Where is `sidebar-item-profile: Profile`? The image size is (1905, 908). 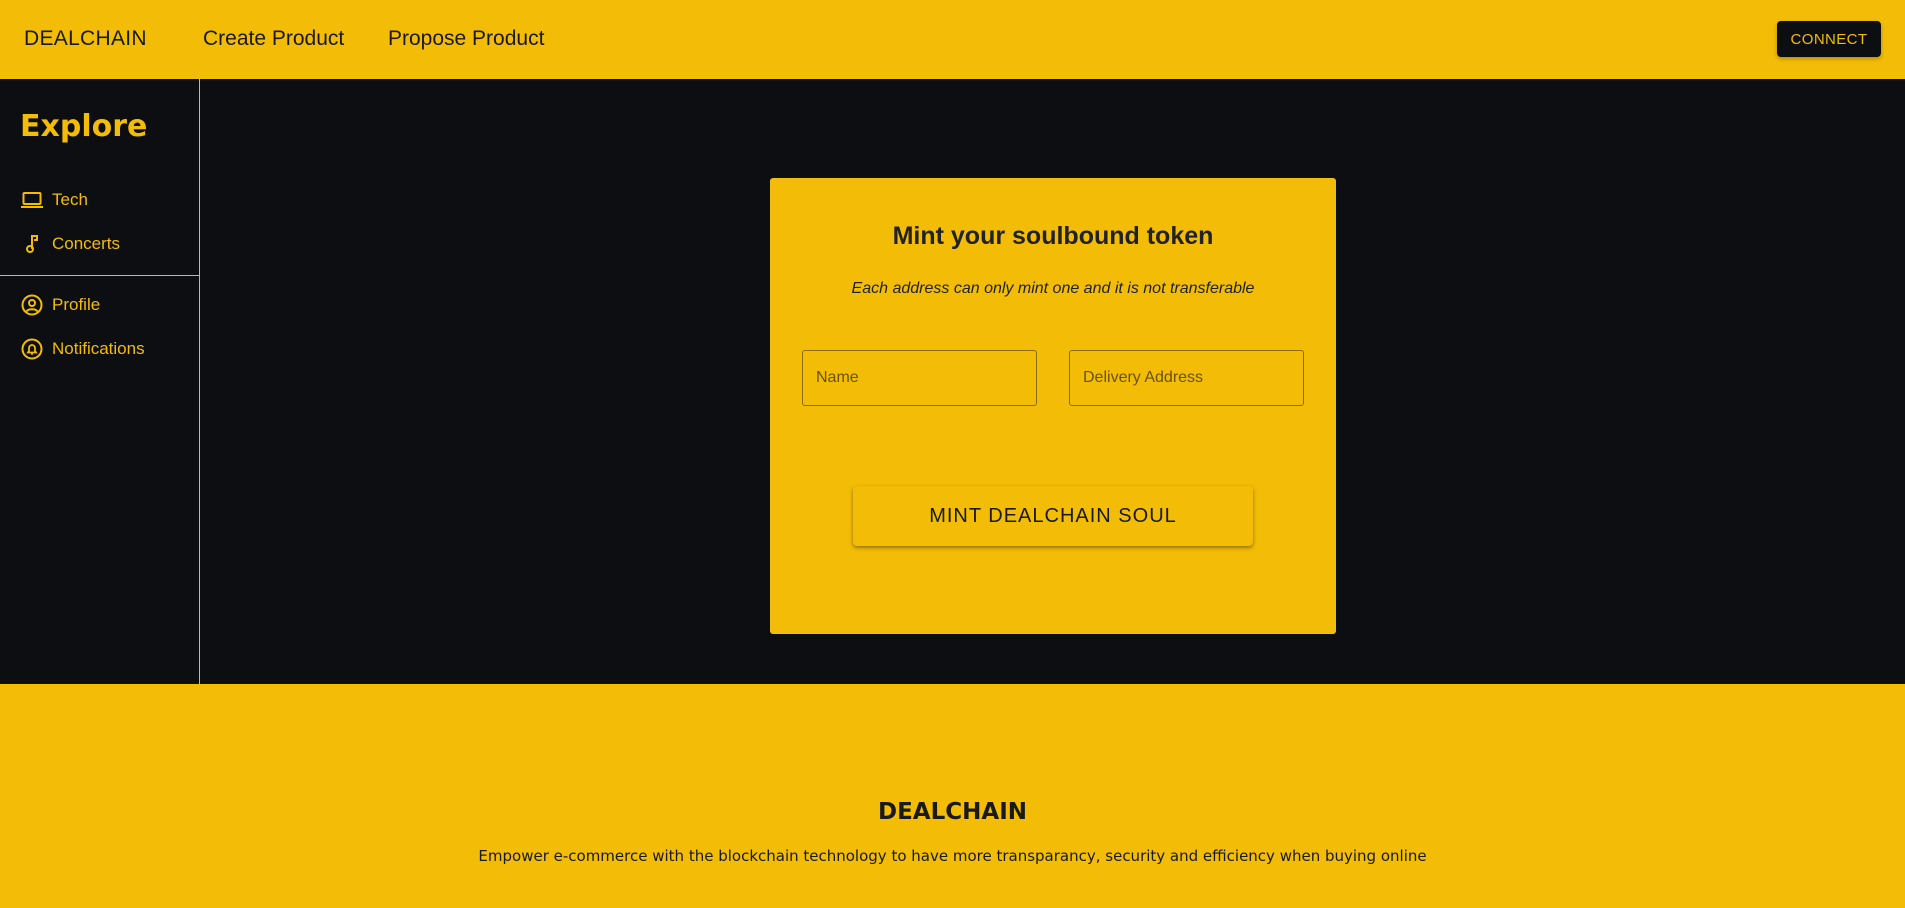 sidebar-item-profile: Profile is located at coordinates (105, 305).